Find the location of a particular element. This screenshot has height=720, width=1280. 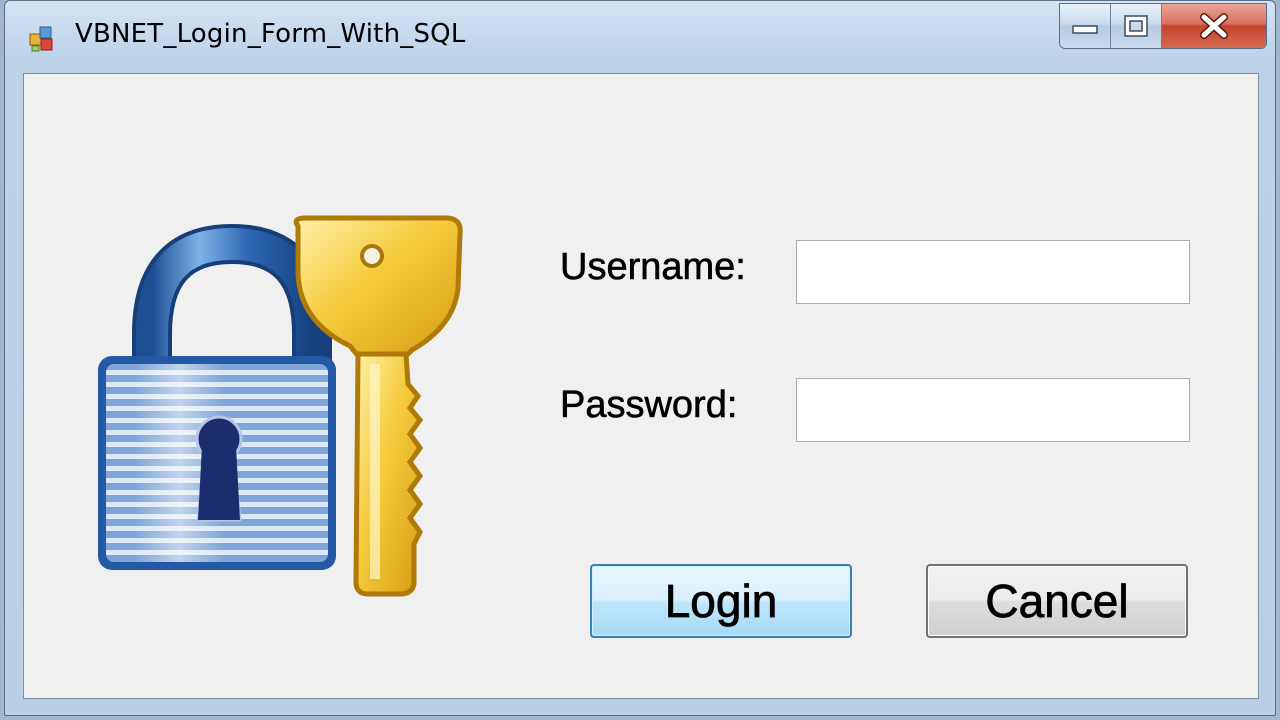

close-icon is located at coordinates (1214, 26).